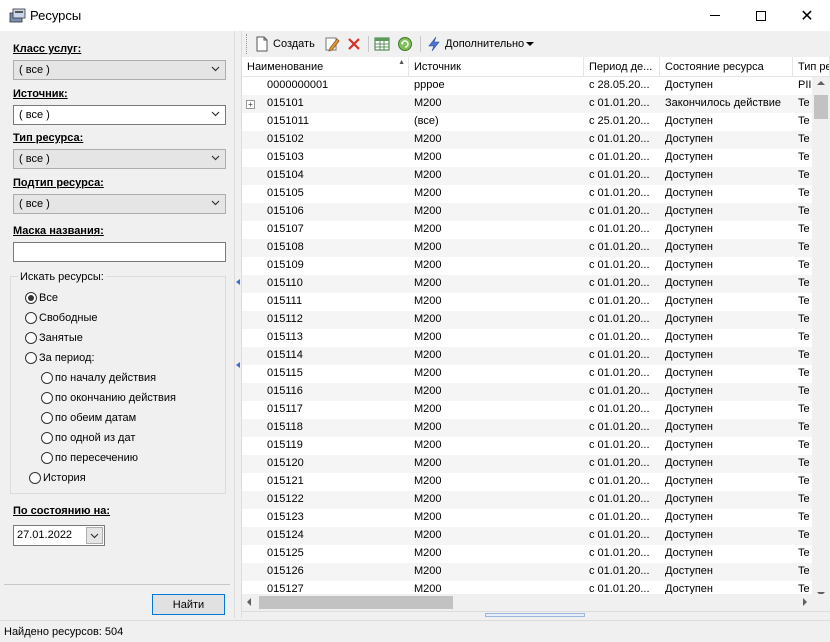 The height and width of the screenshot is (642, 830). I want to click on horizontal-scrollbar, so click(527, 602).